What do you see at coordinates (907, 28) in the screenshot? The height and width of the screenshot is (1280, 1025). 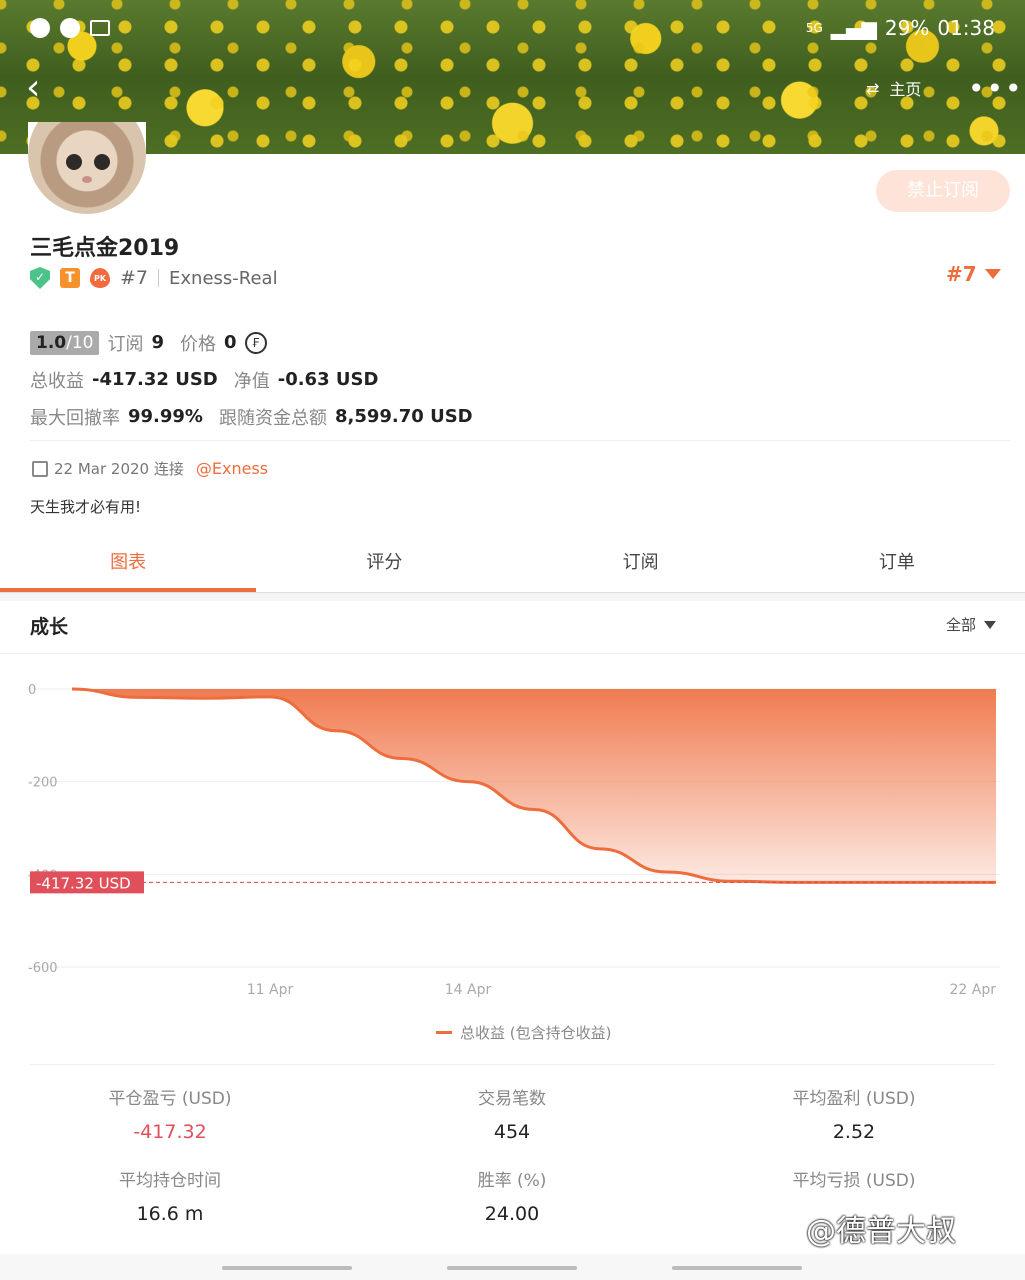 I see `battery-level: 29%` at bounding box center [907, 28].